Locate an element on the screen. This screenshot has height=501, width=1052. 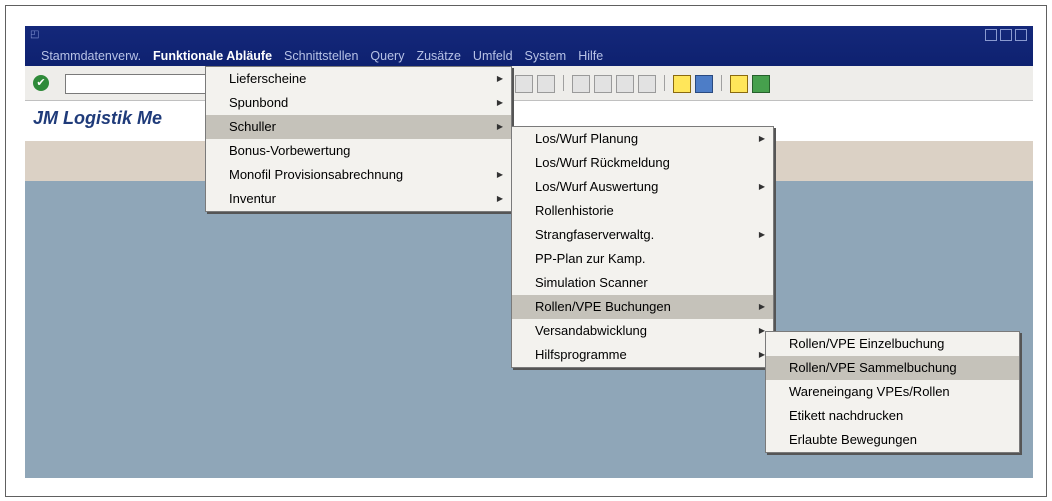
menu-item-pp-plan: PP-Plan zur Kamp. is located at coordinates (642, 259).